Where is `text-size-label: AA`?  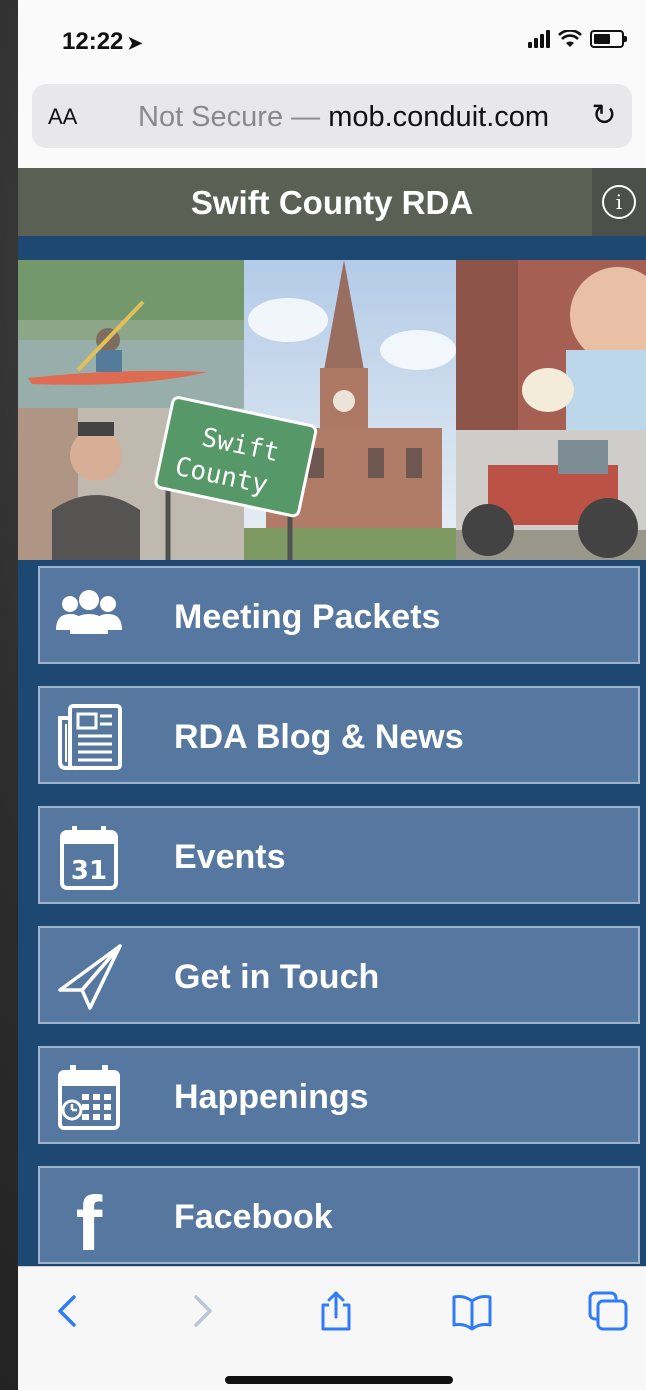 text-size-label: AA is located at coordinates (63, 116).